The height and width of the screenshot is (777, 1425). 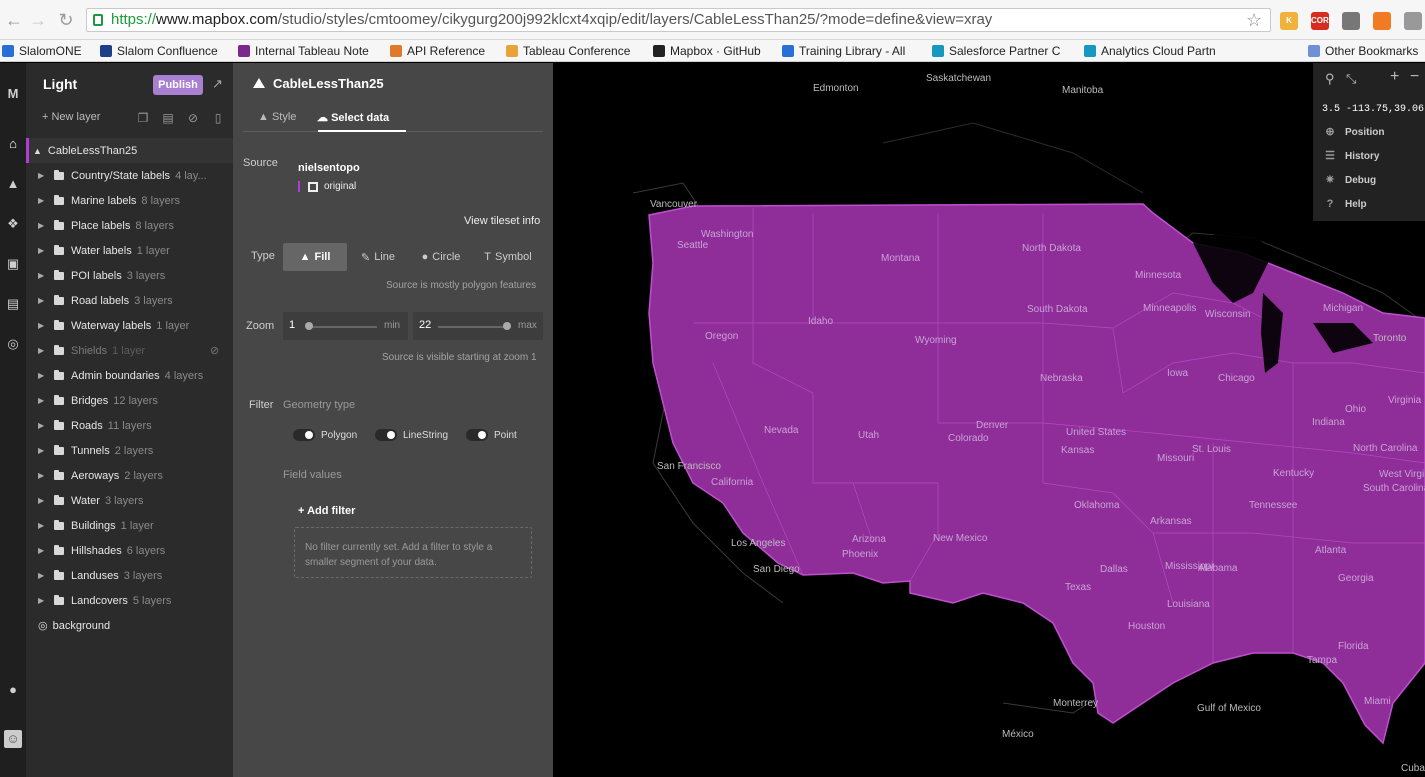 I want to click on layer-group-item: ▶ Waterway labels 1 layer, so click(x=129, y=325).